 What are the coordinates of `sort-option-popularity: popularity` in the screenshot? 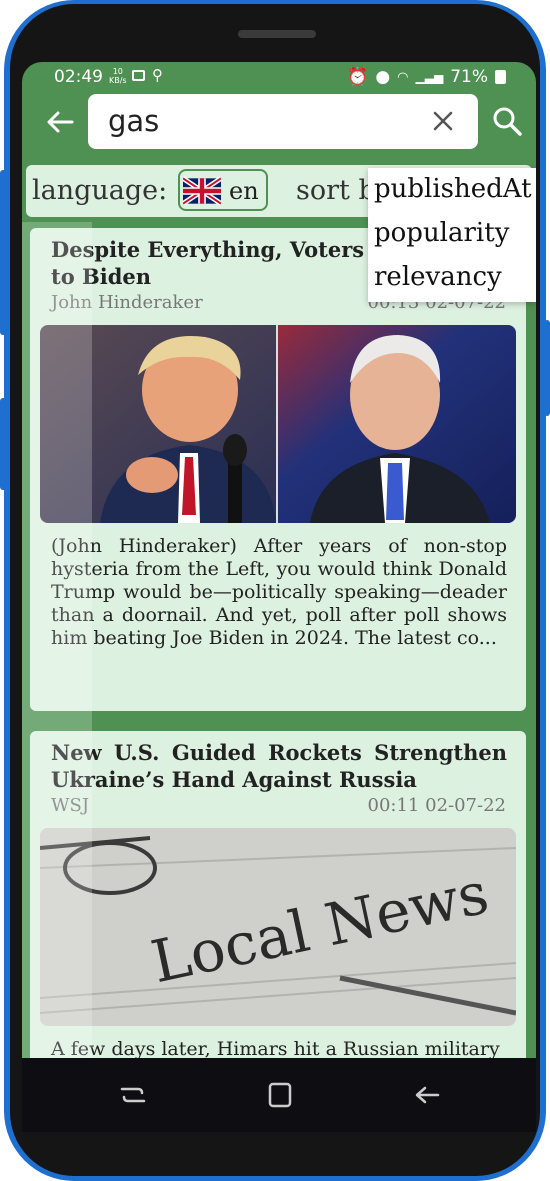 It's located at (441, 233).